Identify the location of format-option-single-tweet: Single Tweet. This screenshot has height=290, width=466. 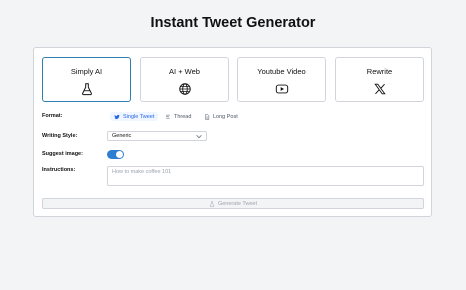
(134, 116).